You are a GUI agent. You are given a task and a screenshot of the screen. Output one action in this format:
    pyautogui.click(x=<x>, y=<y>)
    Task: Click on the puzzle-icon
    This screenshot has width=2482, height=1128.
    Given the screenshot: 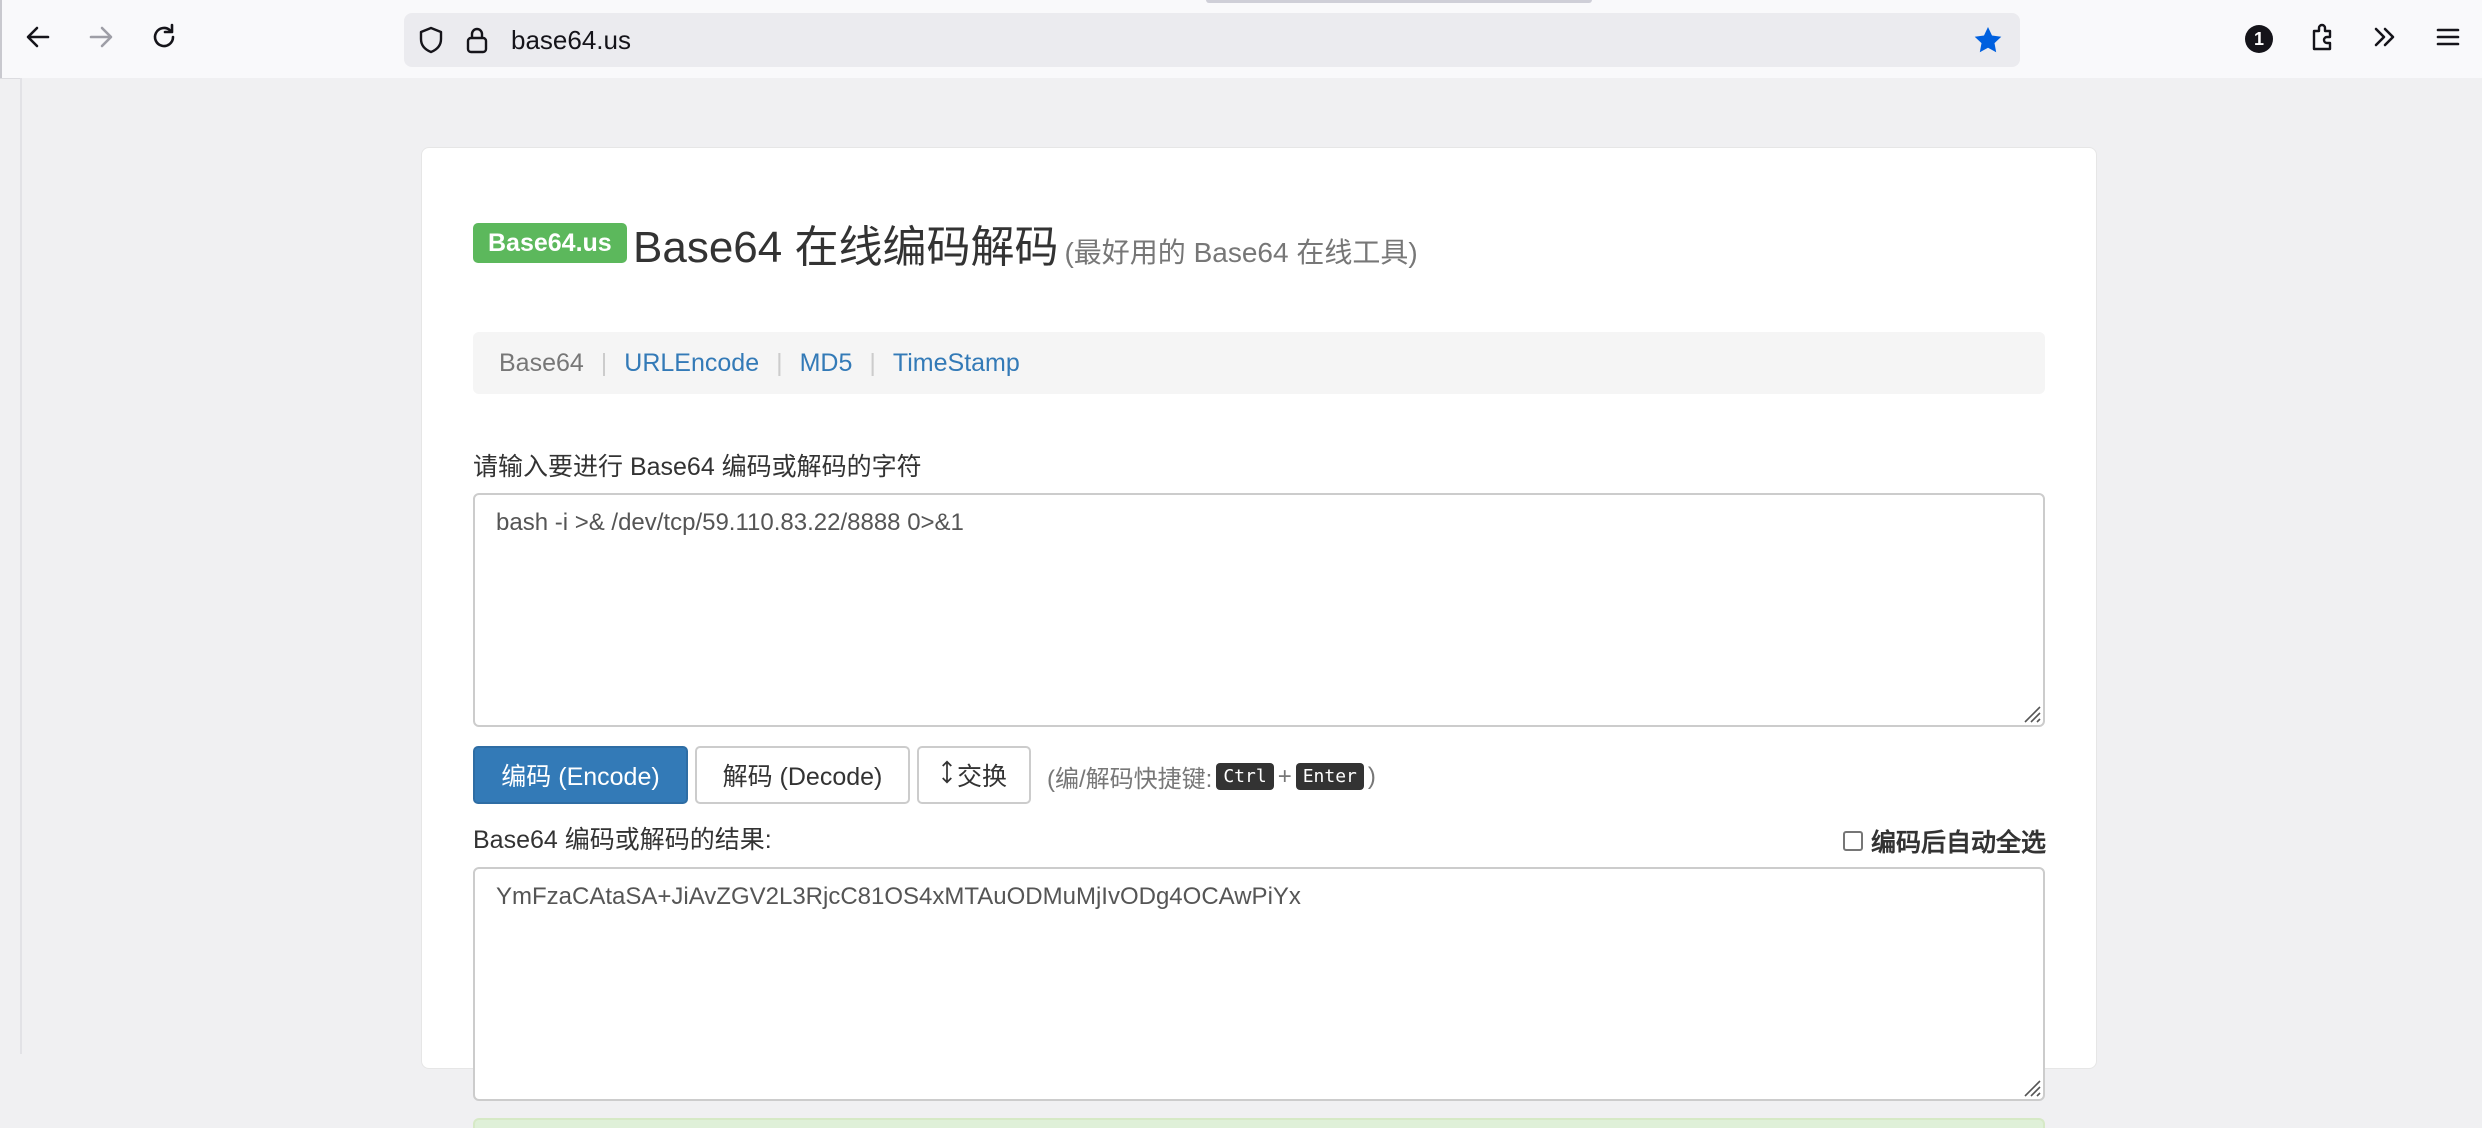 What is the action you would take?
    pyautogui.click(x=2322, y=39)
    